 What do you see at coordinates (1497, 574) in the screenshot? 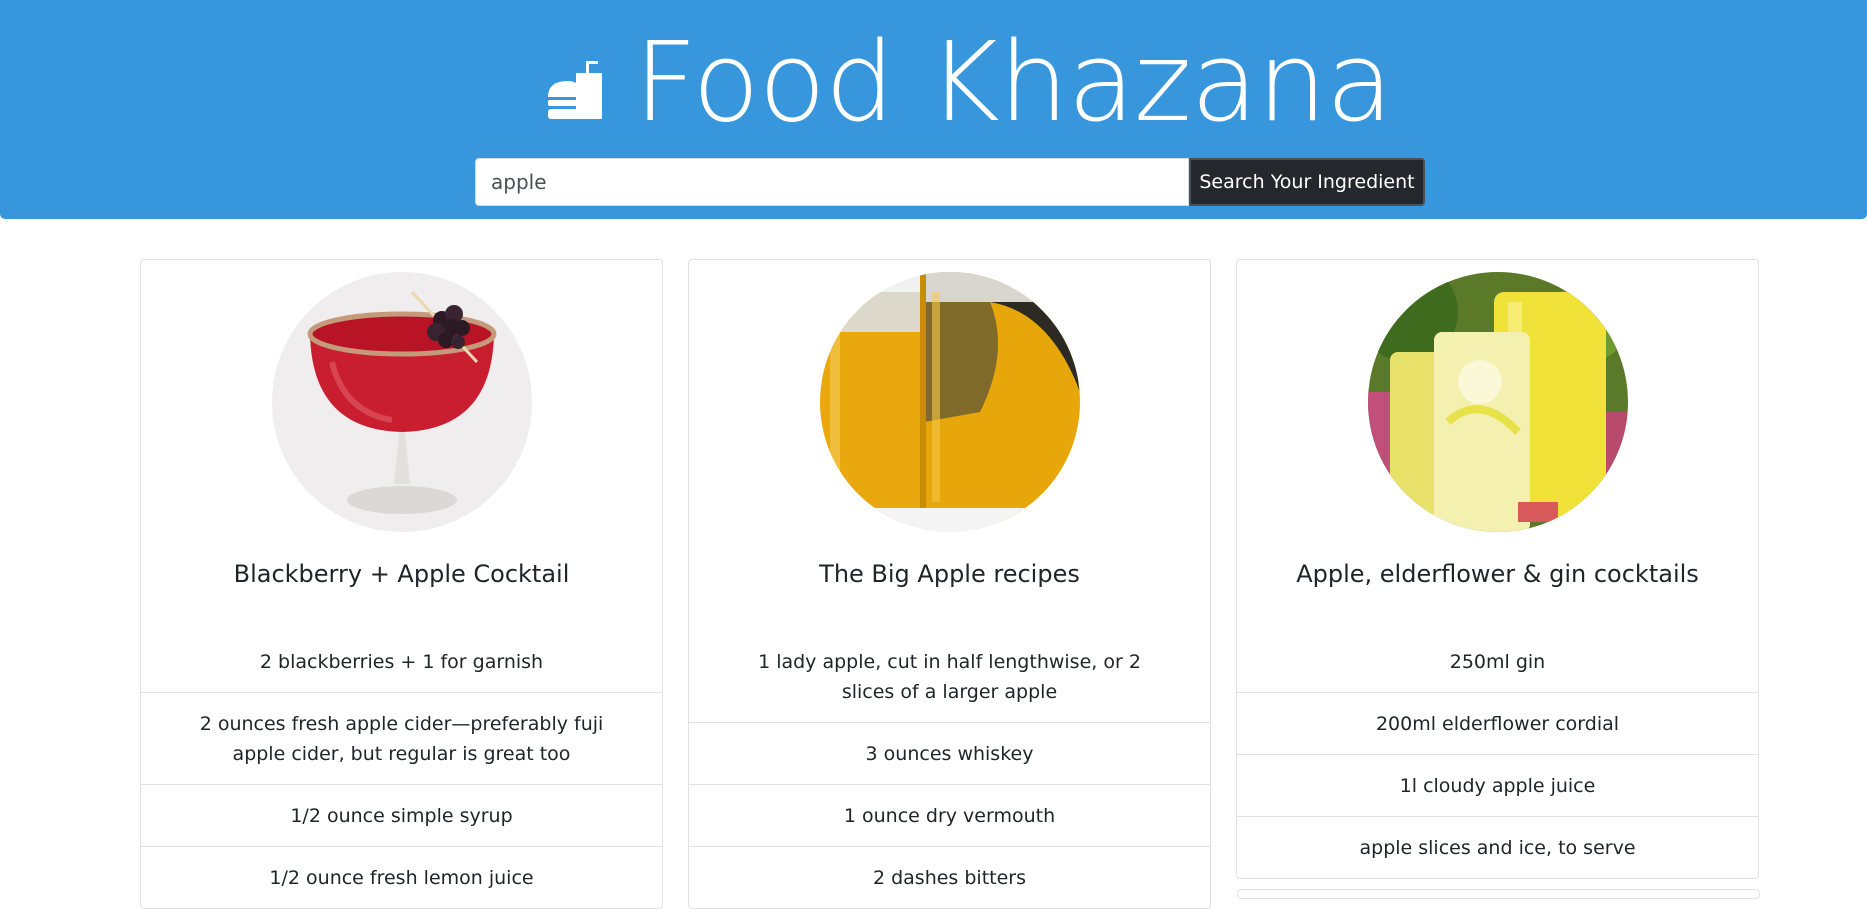
I see `recipe-title: Apple, elderflower & gin cocktails` at bounding box center [1497, 574].